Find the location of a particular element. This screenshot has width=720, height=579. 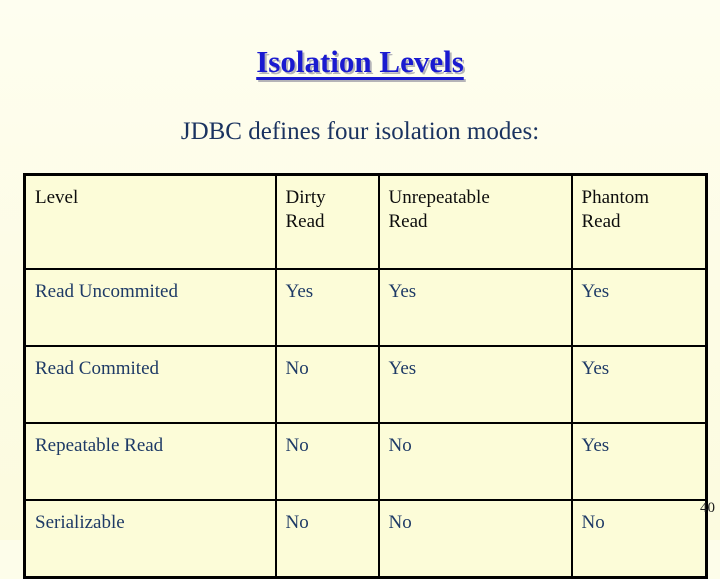

title-block: Isolation Levels is located at coordinates (360, 62).